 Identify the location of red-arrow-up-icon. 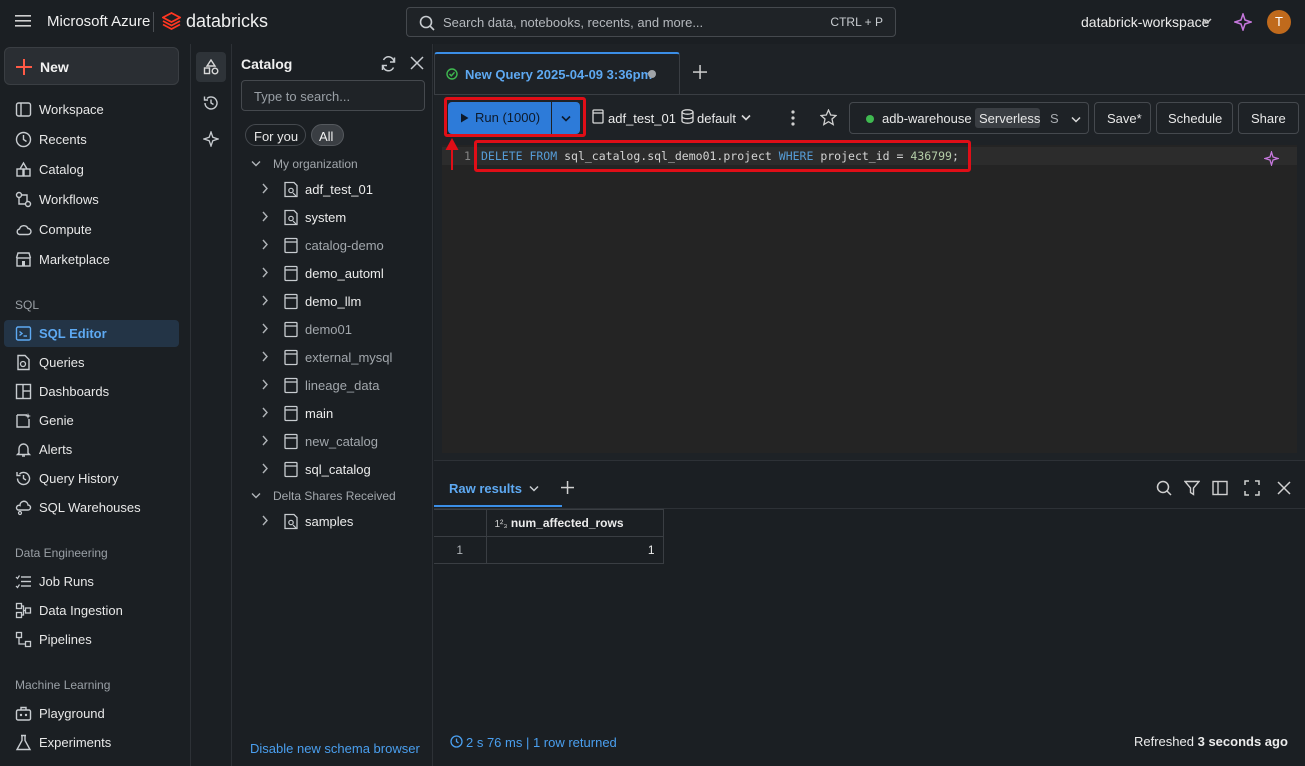
(452, 154).